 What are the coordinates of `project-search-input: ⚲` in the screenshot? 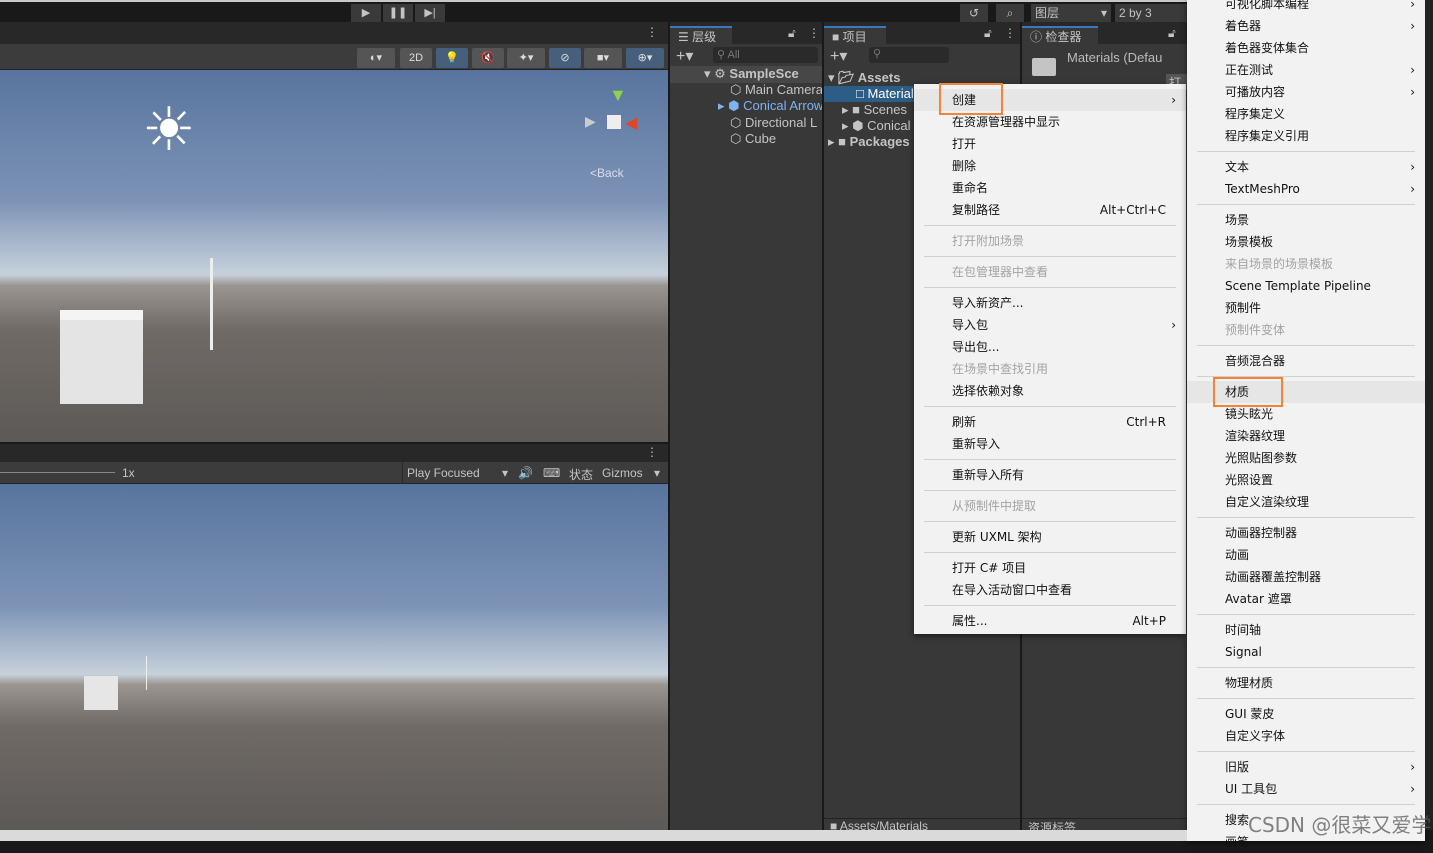 It's located at (909, 55).